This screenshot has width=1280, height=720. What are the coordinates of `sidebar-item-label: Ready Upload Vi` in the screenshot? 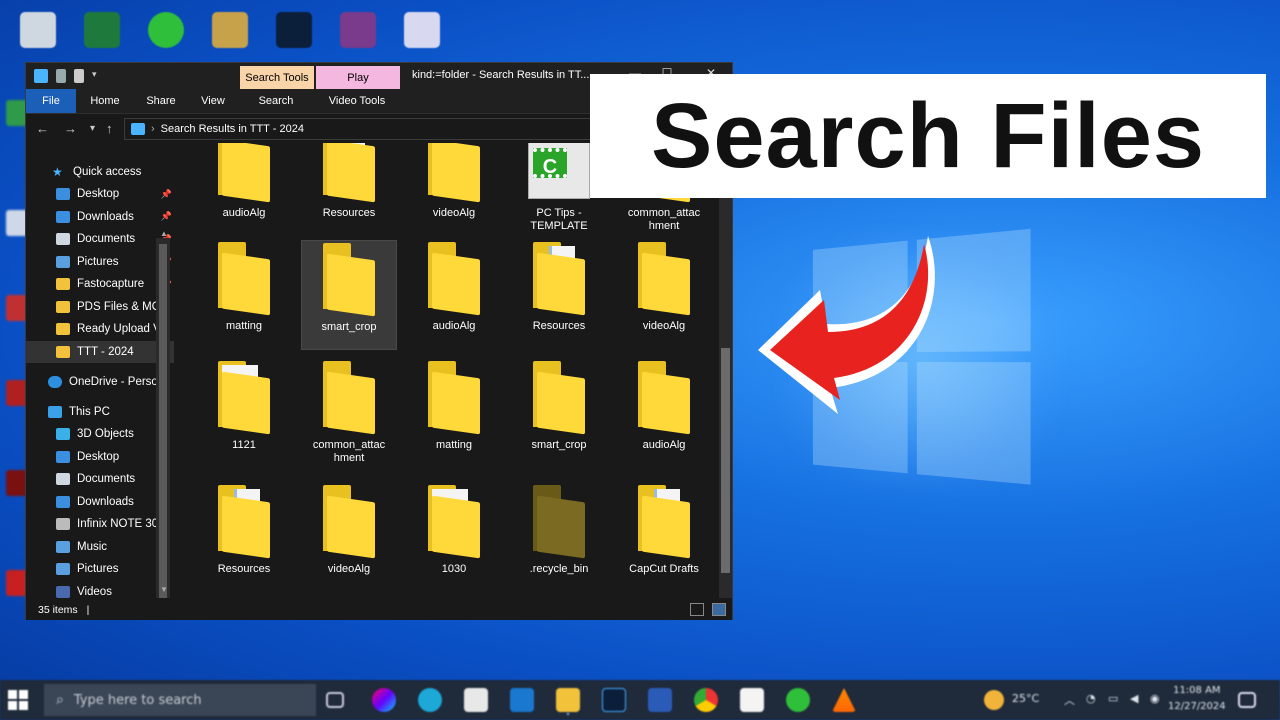 It's located at (120, 329).